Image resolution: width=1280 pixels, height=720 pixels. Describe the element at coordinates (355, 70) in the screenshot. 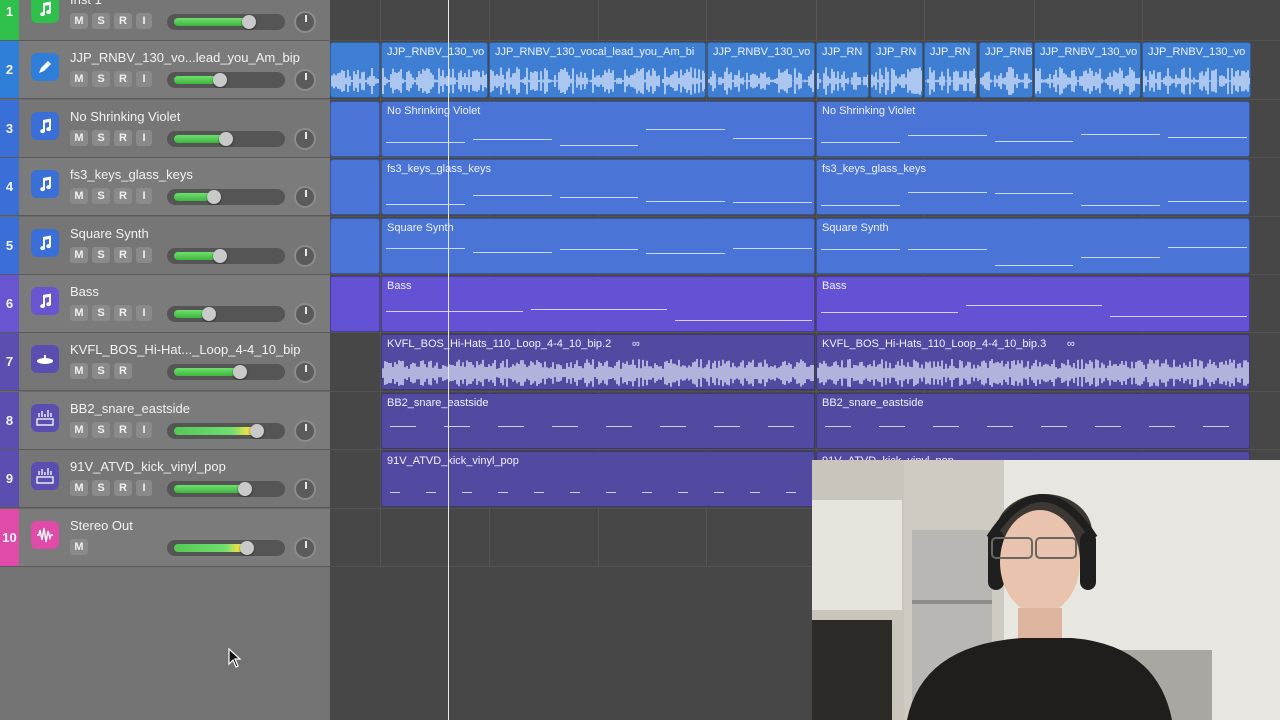

I see `audio-region-lead-in` at that location.